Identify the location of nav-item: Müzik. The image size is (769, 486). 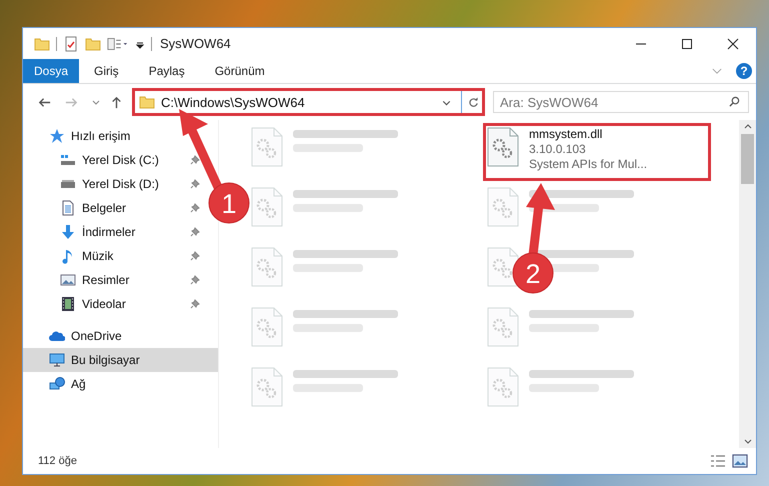
(113, 256).